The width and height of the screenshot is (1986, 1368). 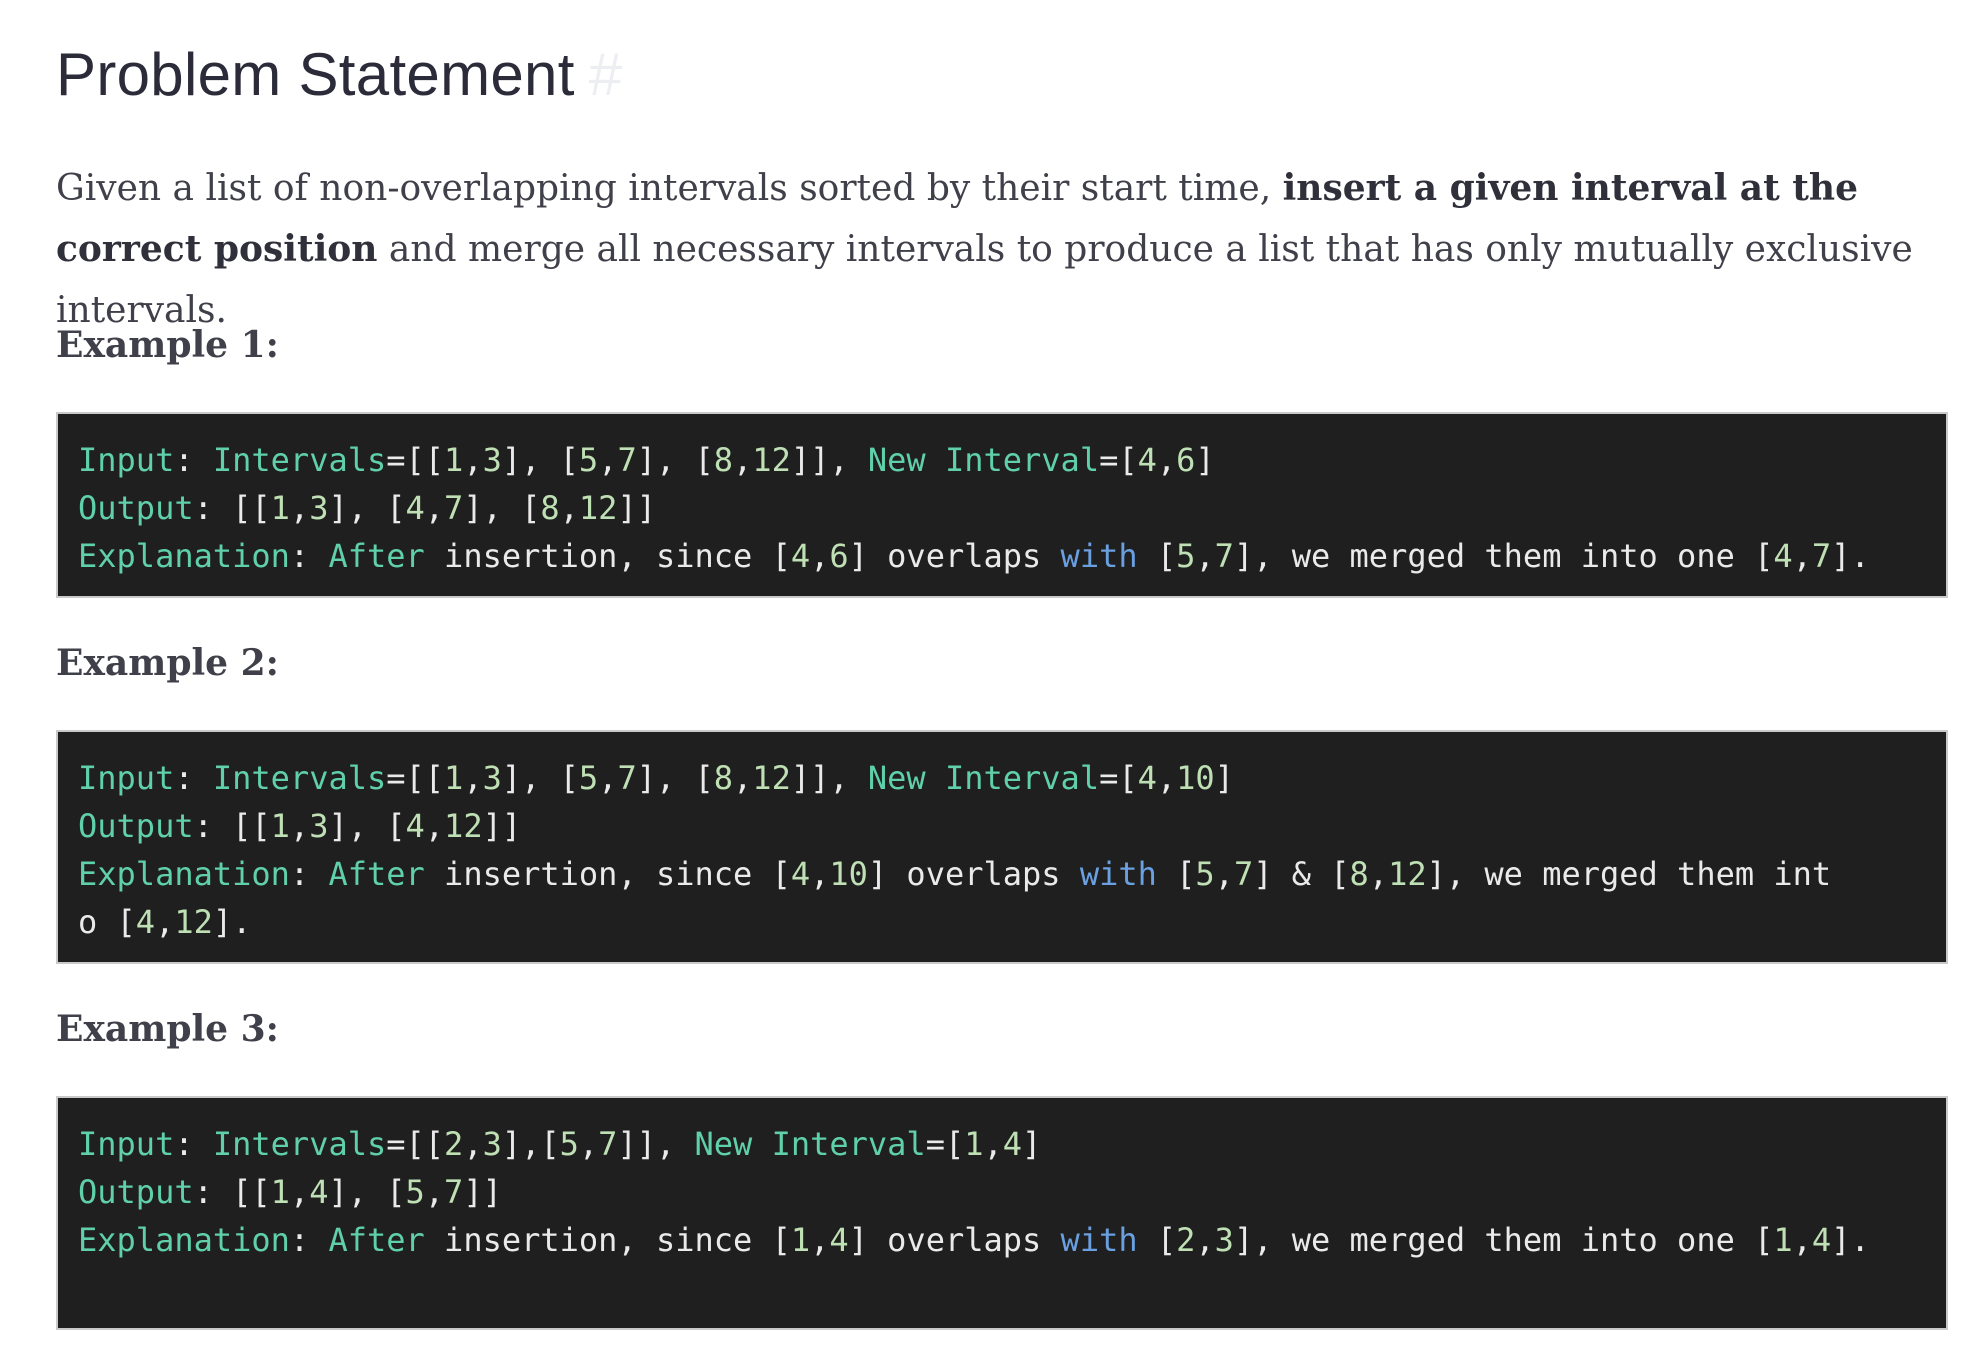 I want to click on example-2-heading: Example 2:, so click(x=167, y=663).